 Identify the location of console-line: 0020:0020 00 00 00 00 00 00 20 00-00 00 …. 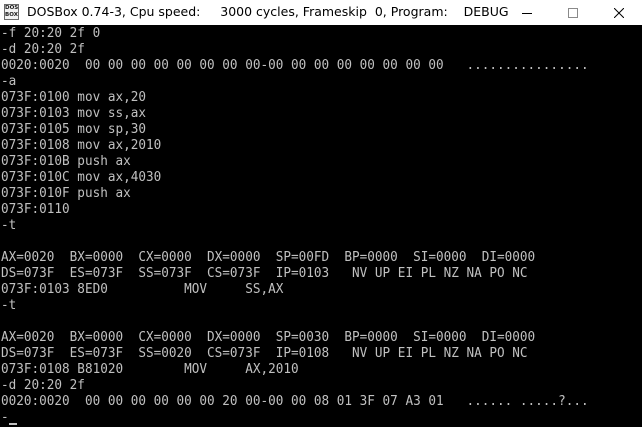
(295, 401).